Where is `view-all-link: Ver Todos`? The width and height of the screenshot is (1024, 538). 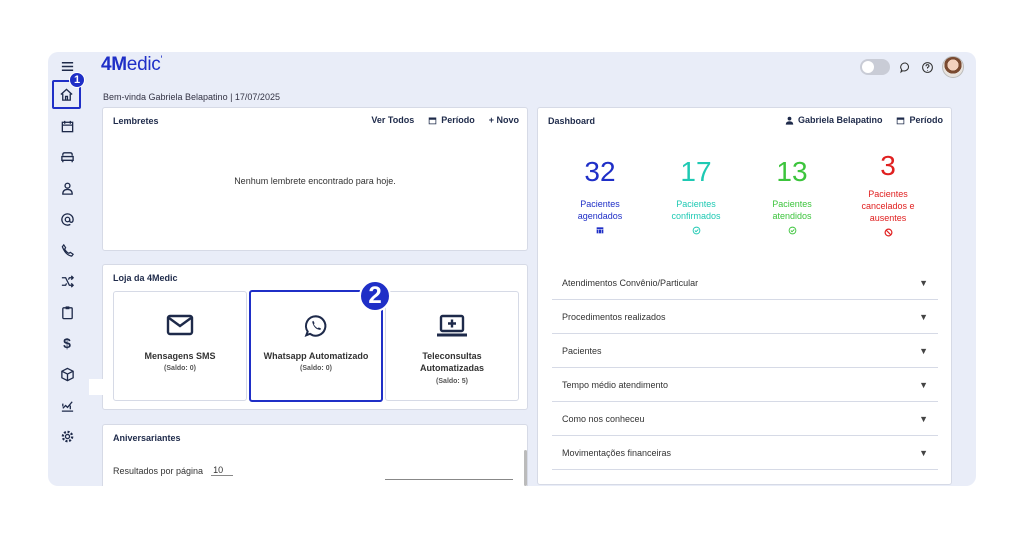 view-all-link: Ver Todos is located at coordinates (392, 120).